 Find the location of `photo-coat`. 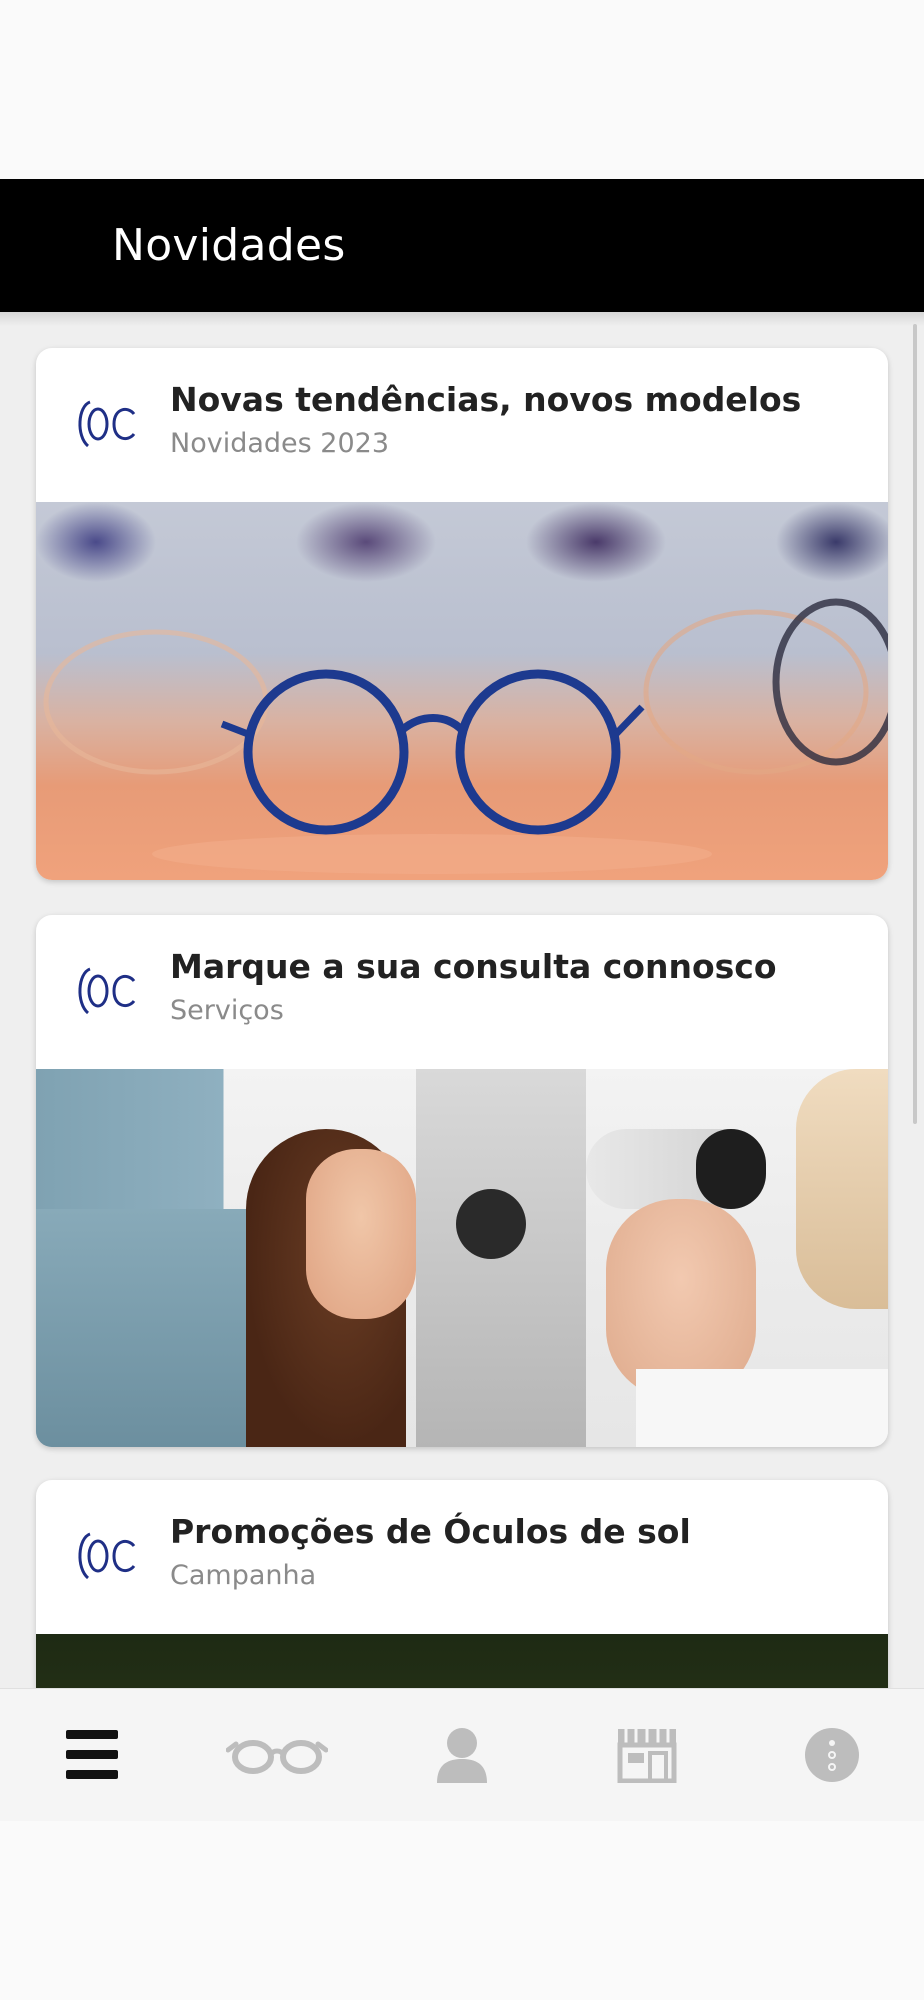

photo-coat is located at coordinates (762, 1408).